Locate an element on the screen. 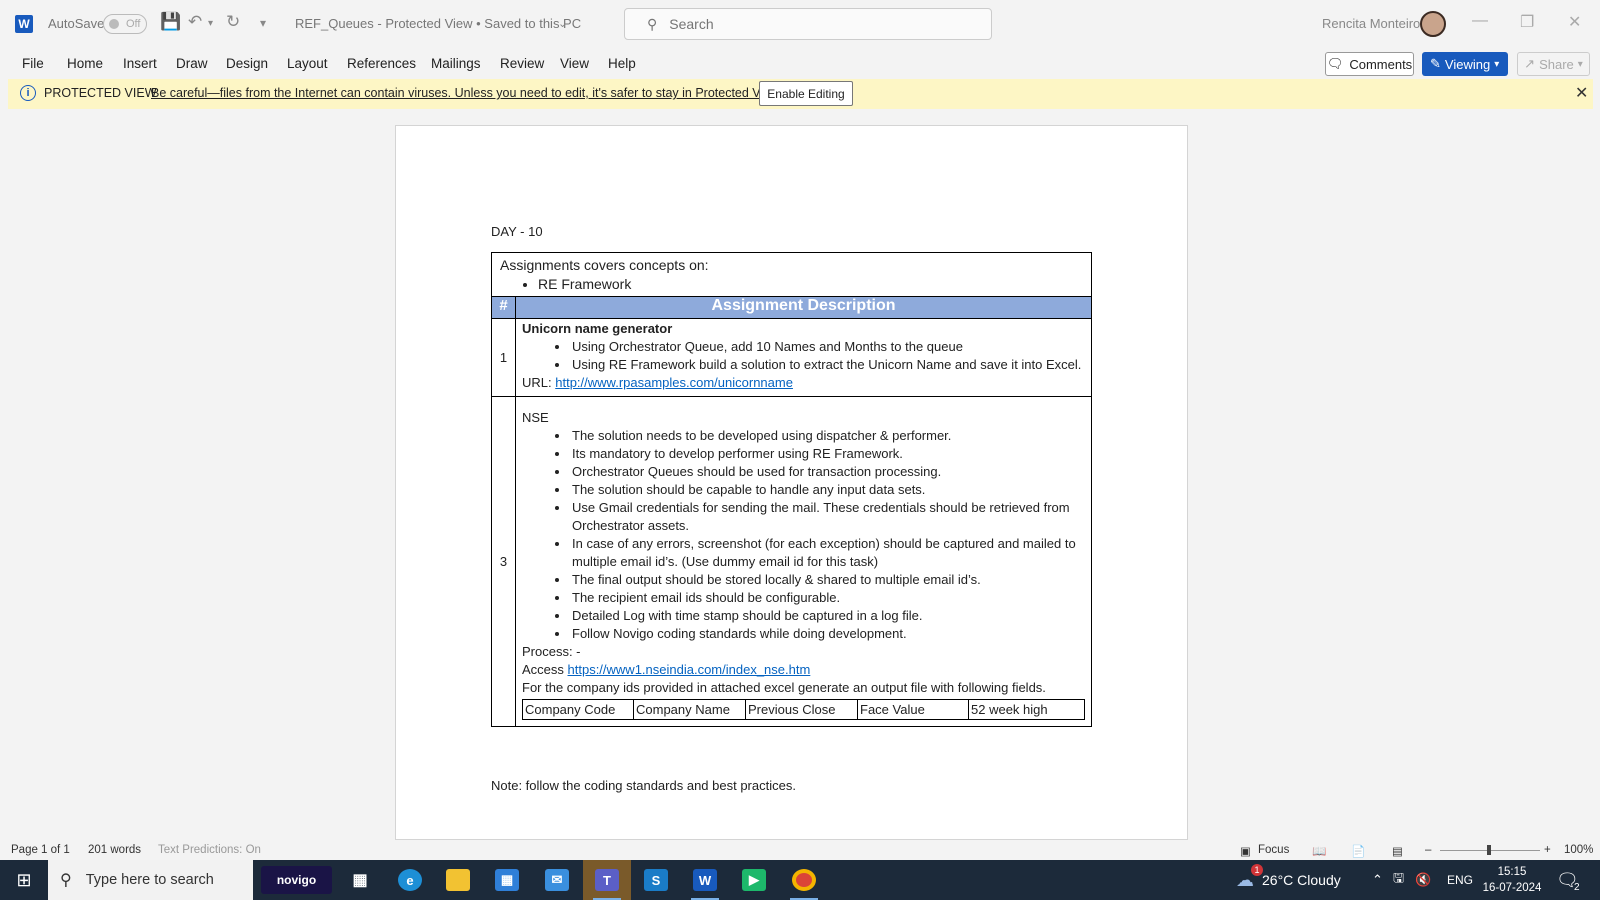 Image resolution: width=1600 pixels, height=900 pixels. word-count: 201 words is located at coordinates (114, 850).